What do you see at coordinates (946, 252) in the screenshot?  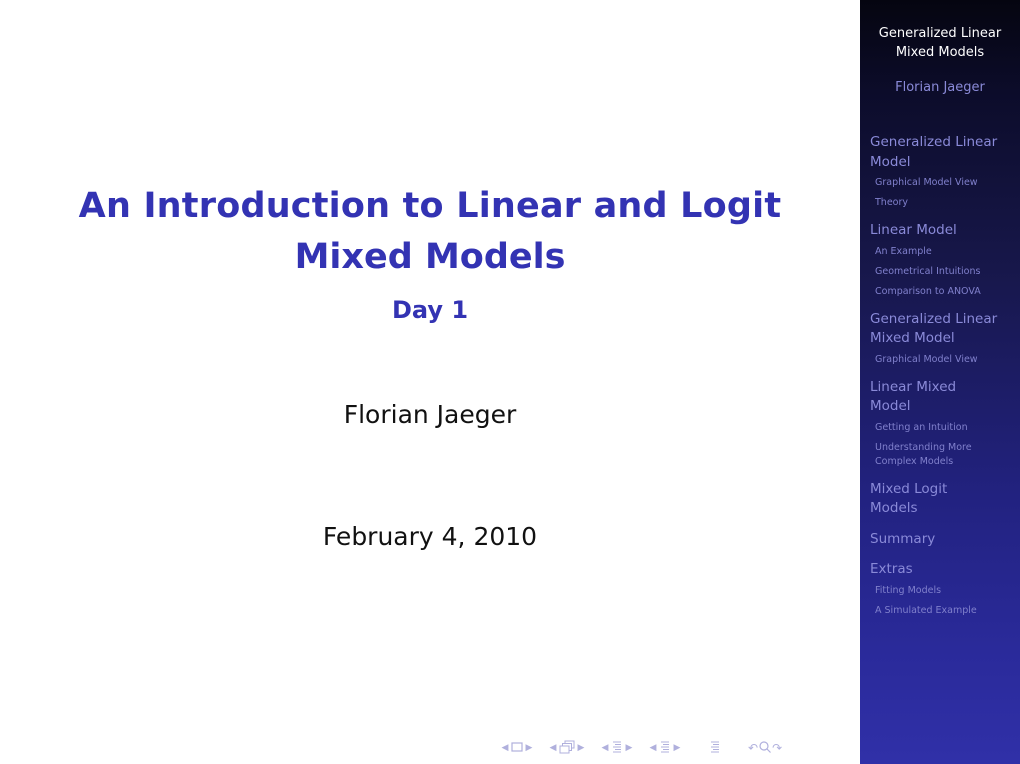 I see `toc-subsection-an-example: An Example` at bounding box center [946, 252].